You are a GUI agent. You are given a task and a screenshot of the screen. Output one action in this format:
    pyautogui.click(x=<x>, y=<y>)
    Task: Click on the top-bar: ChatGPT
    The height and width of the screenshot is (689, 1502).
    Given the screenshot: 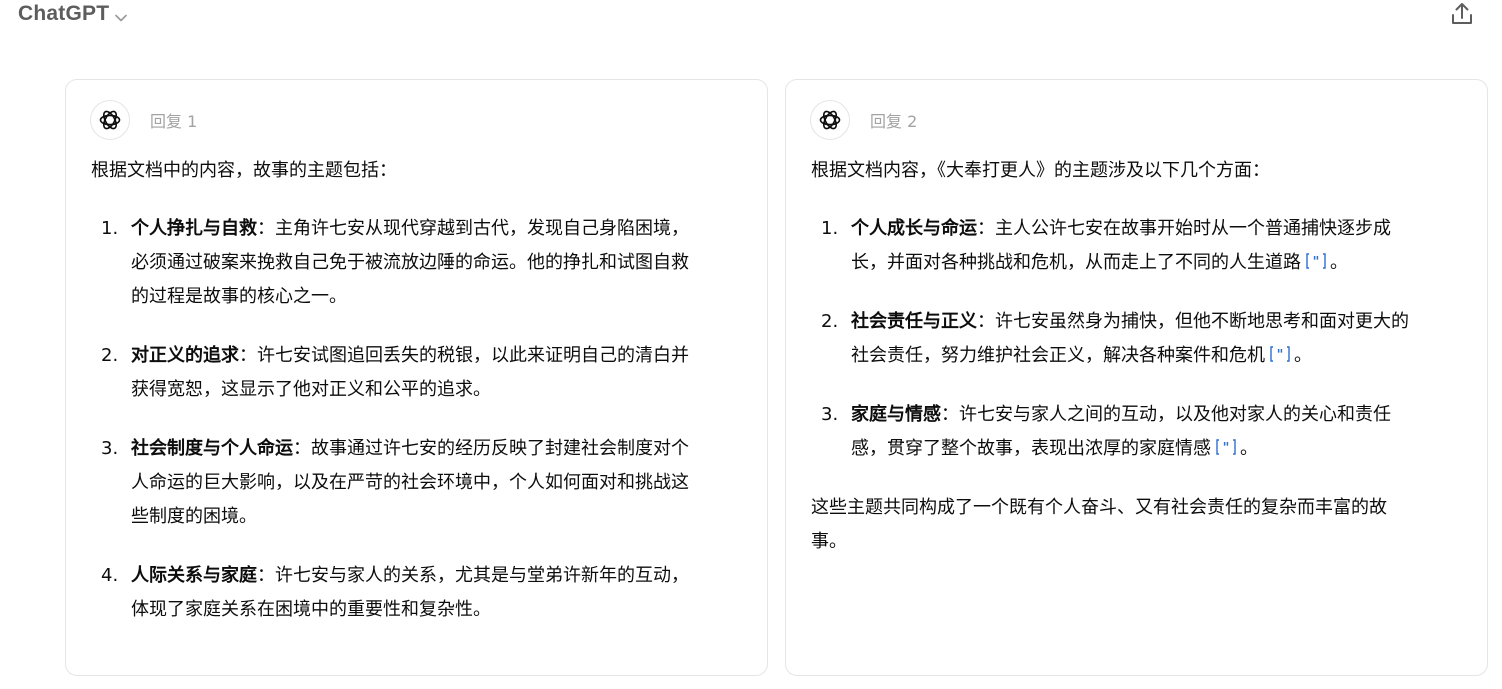 What is the action you would take?
    pyautogui.click(x=751, y=18)
    